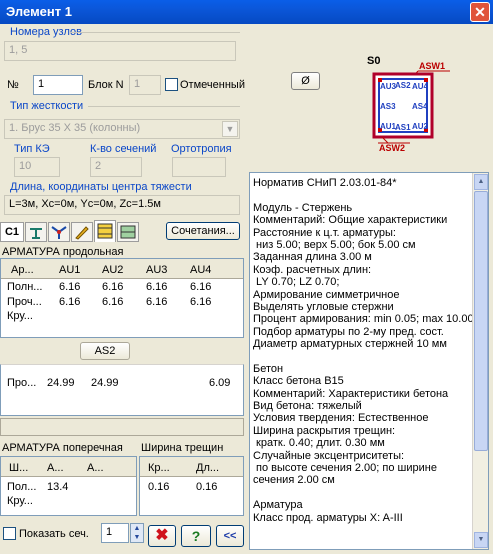  What do you see at coordinates (420, 106) in the screenshot?
I see `as4-label: AS4` at bounding box center [420, 106].